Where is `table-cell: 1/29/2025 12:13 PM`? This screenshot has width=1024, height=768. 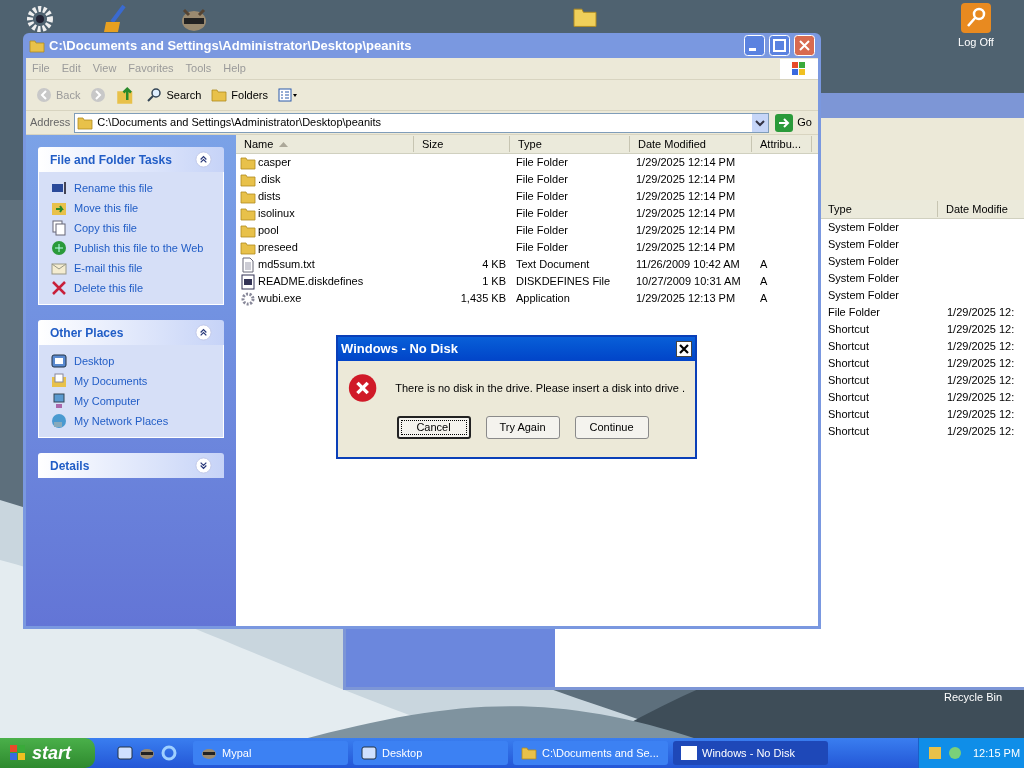
table-cell: 1/29/2025 12:13 PM is located at coordinates (686, 298).